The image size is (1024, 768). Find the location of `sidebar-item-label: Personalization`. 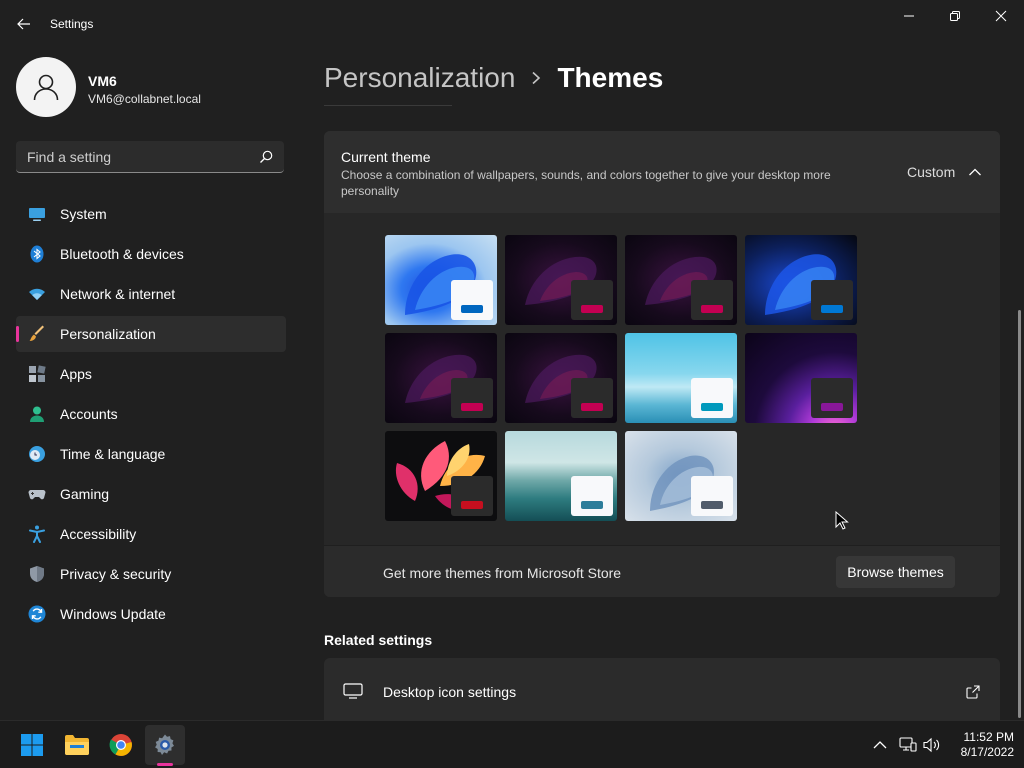

sidebar-item-label: Personalization is located at coordinates (108, 334).